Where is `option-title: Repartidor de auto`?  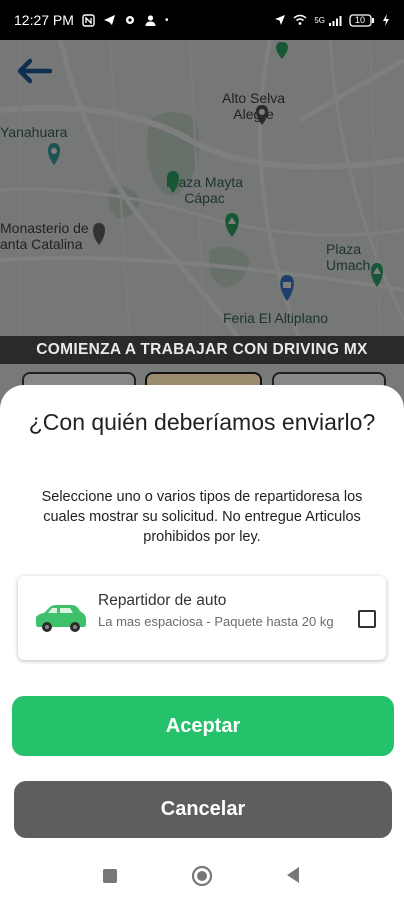
option-title: Repartidor de auto is located at coordinates (162, 600).